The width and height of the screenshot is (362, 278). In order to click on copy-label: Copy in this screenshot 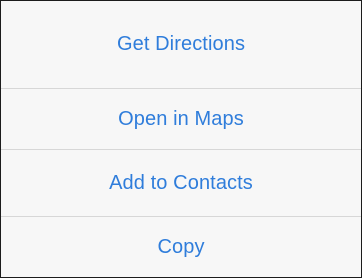, I will do `click(181, 246)`.